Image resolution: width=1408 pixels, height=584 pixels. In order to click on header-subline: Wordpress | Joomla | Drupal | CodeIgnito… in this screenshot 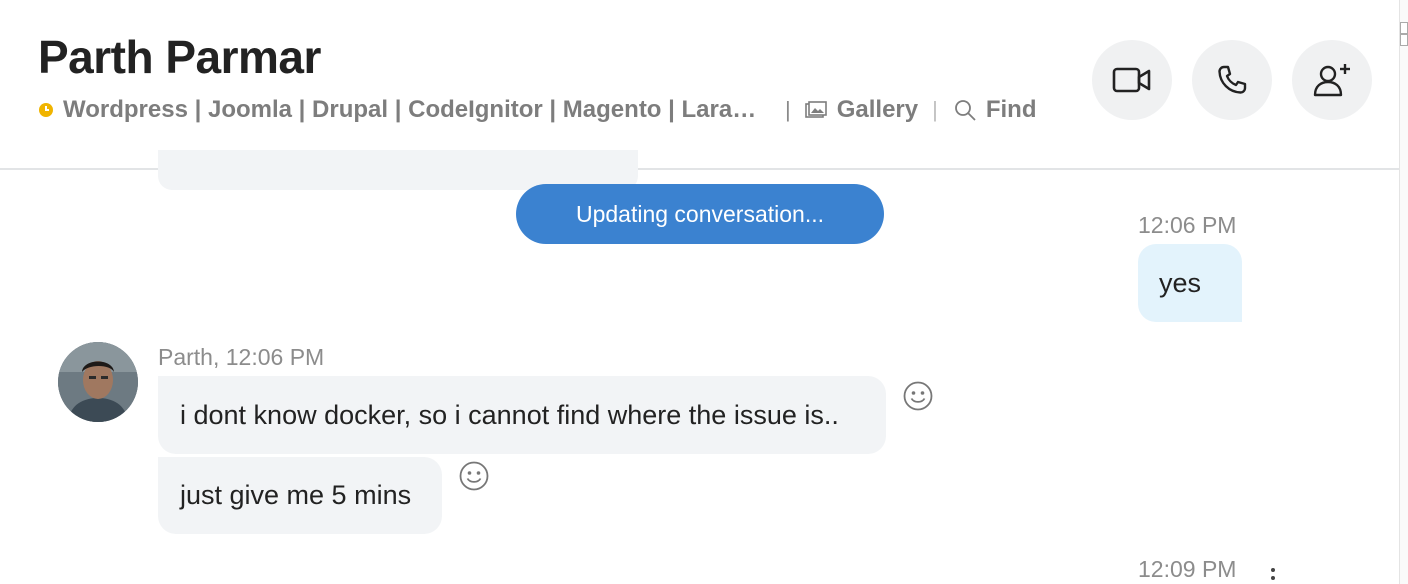, I will do `click(537, 110)`.